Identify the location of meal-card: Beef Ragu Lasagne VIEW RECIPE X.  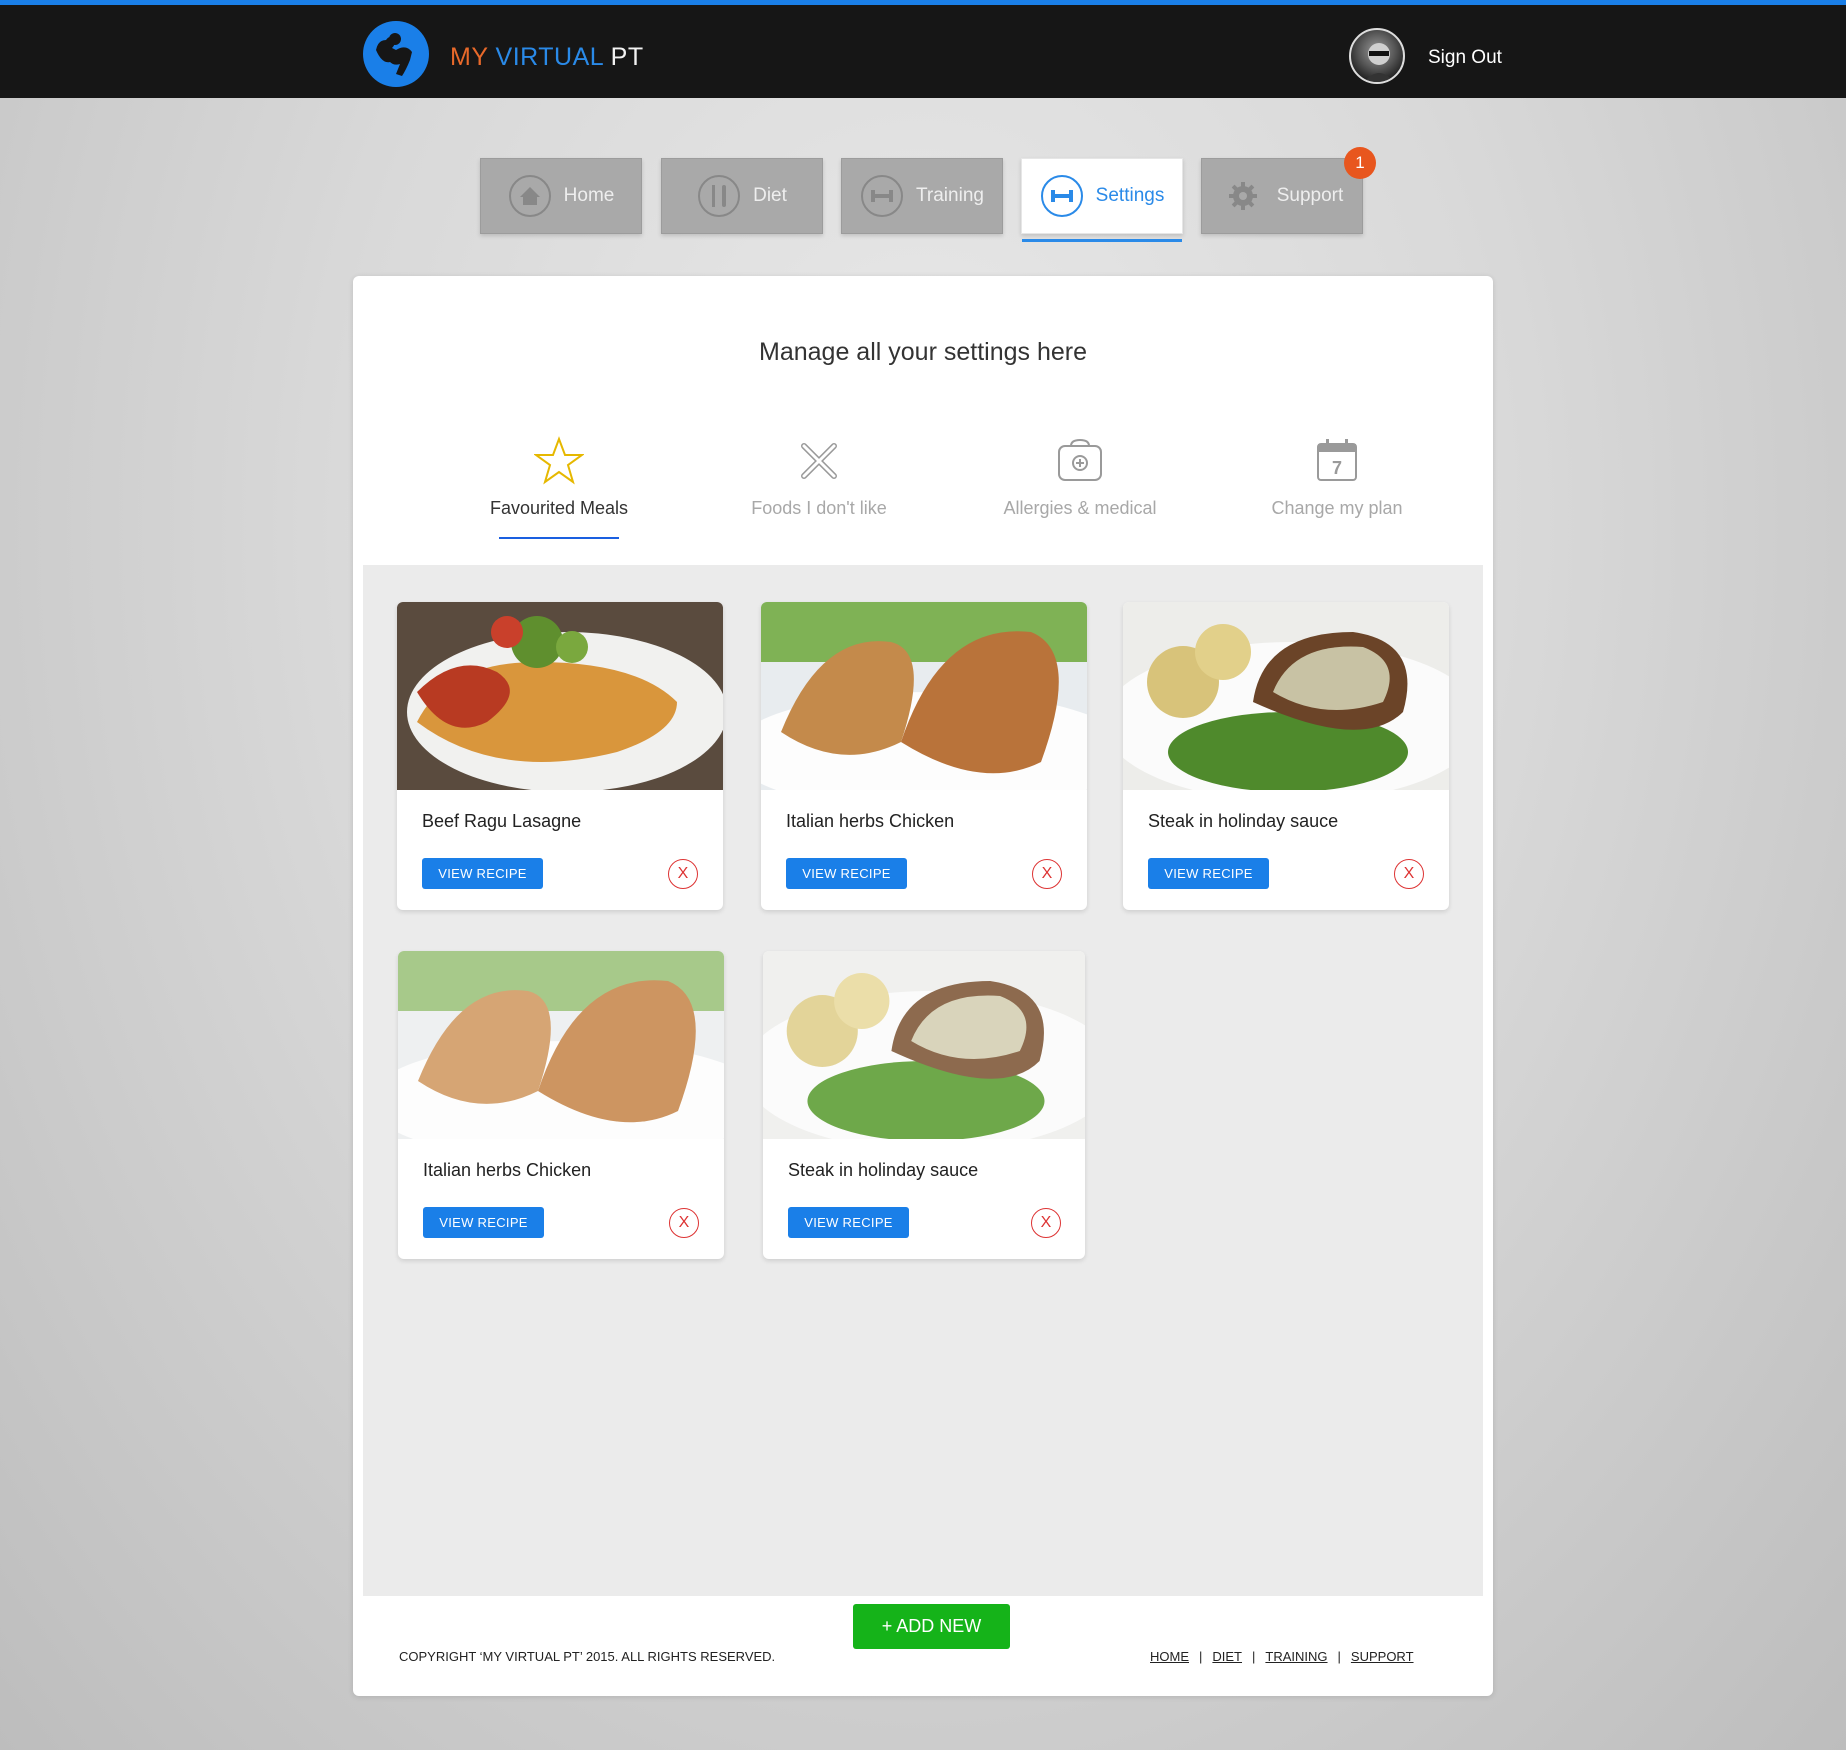
(560, 756).